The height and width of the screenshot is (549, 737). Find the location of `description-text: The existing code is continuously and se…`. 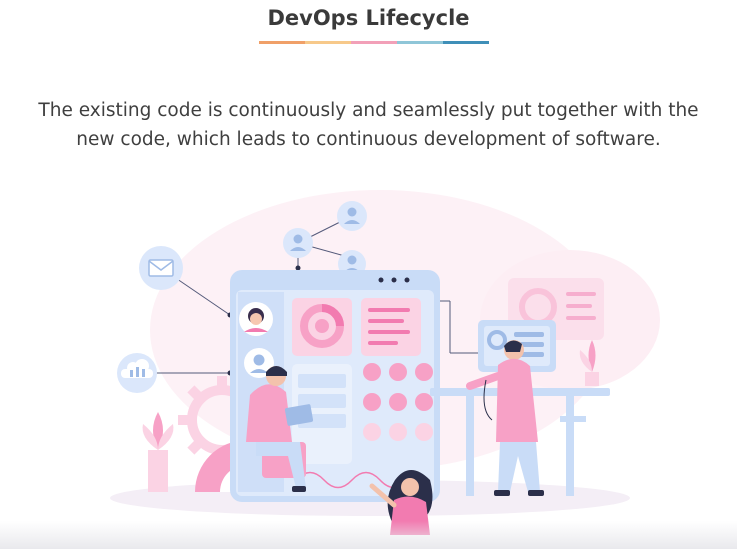

description-text: The existing code is continuously and se… is located at coordinates (368, 125).